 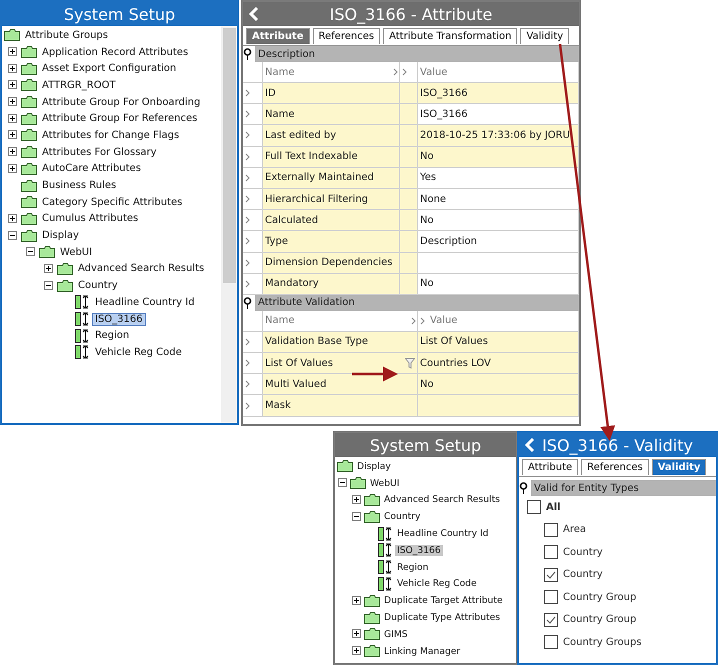 What do you see at coordinates (498, 241) in the screenshot?
I see `value-cell: Description` at bounding box center [498, 241].